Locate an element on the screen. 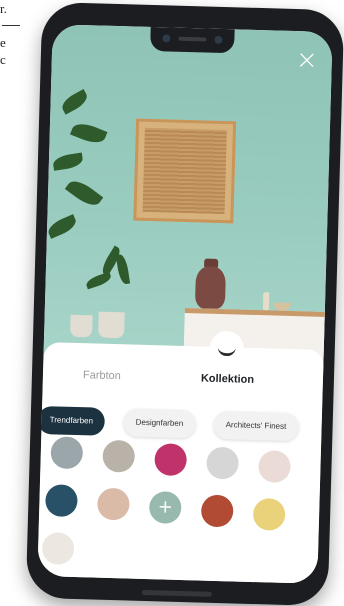 This screenshot has width=344, height=606. margin-line-1: r. is located at coordinates (3, 8).